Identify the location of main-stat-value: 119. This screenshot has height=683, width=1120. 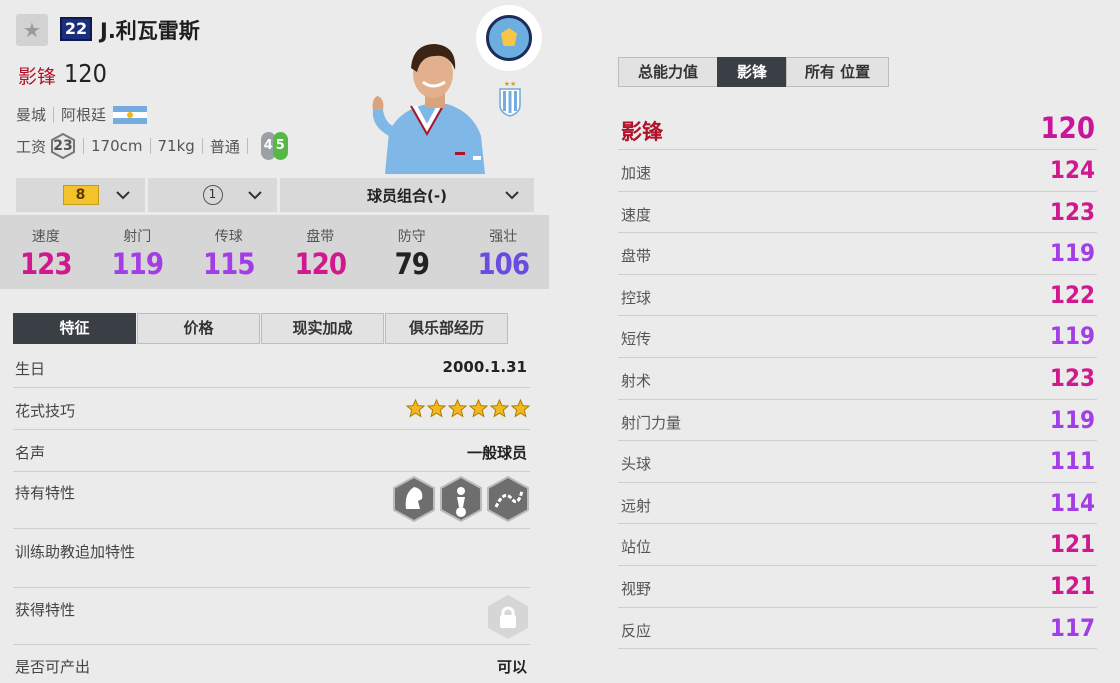
(137, 264).